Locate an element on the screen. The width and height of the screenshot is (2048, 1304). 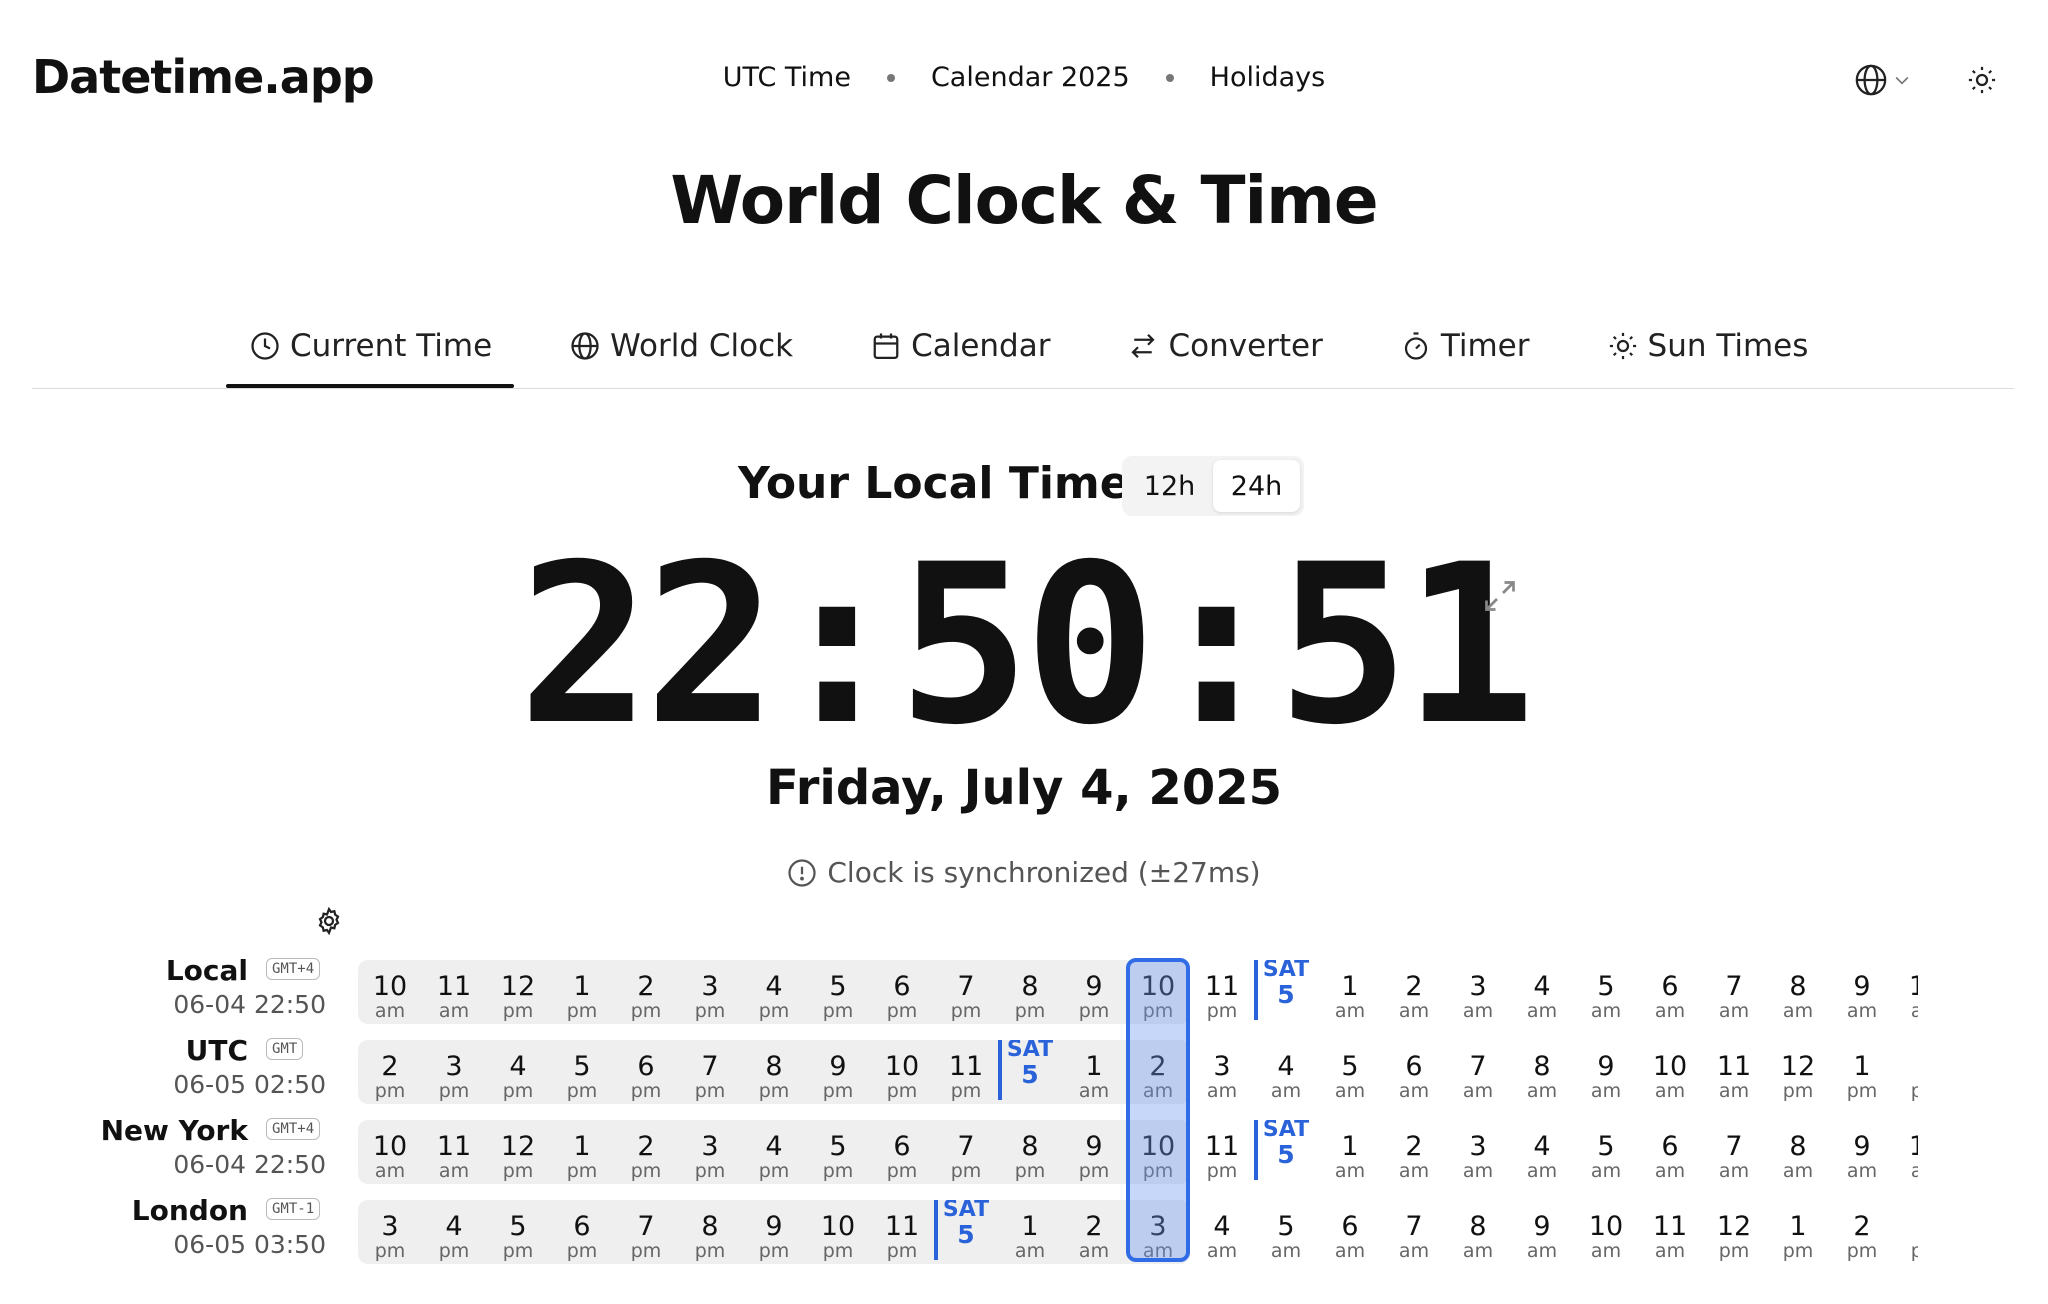
theme-toggle-button is located at coordinates (1982, 80).